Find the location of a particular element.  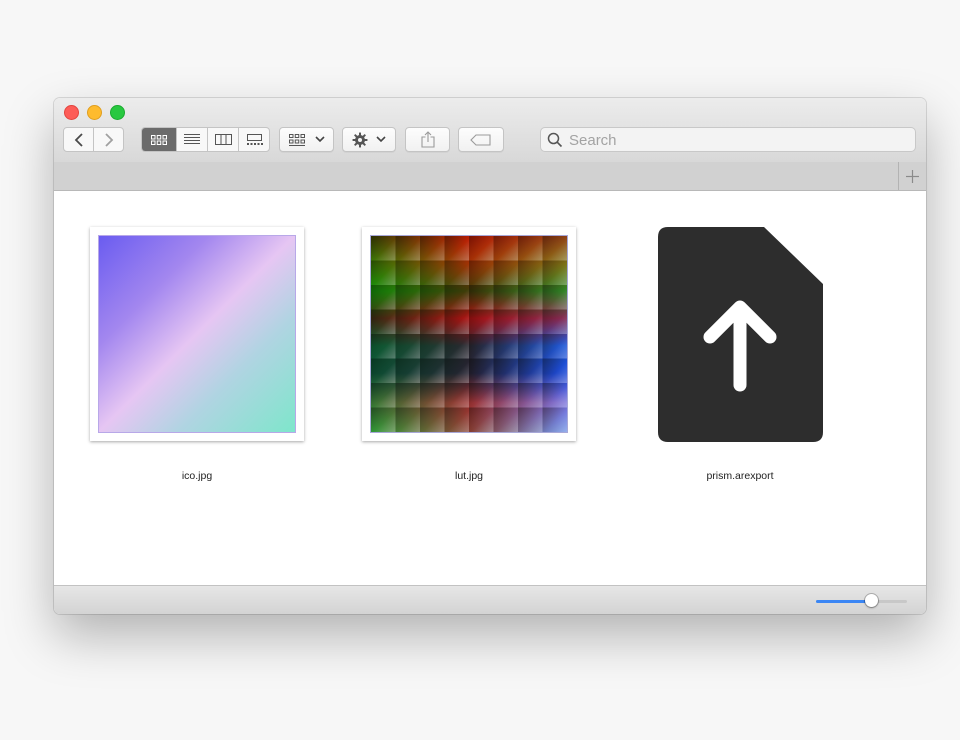

minimize-button is located at coordinates (94, 112).